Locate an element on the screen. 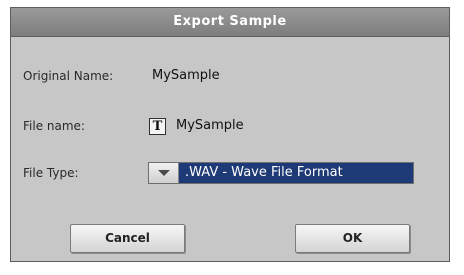 The image size is (464, 275). file-name-value: MySample is located at coordinates (210, 125).